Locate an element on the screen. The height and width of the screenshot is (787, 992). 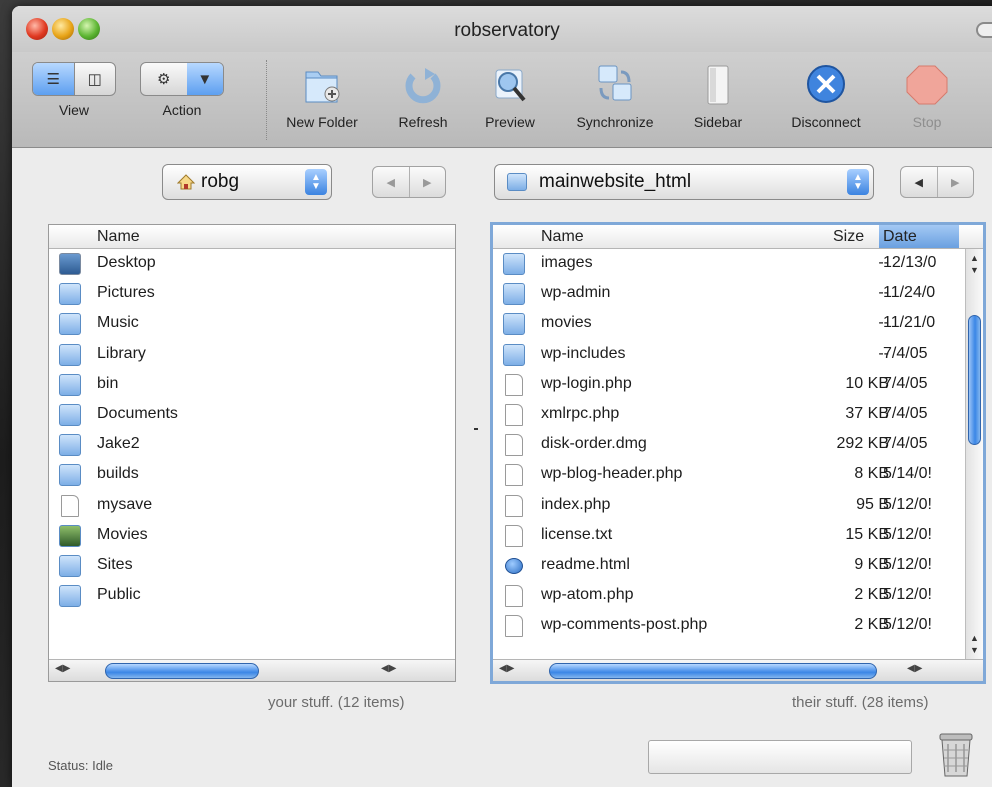
preview-button: Preview is located at coordinates (510, 96).